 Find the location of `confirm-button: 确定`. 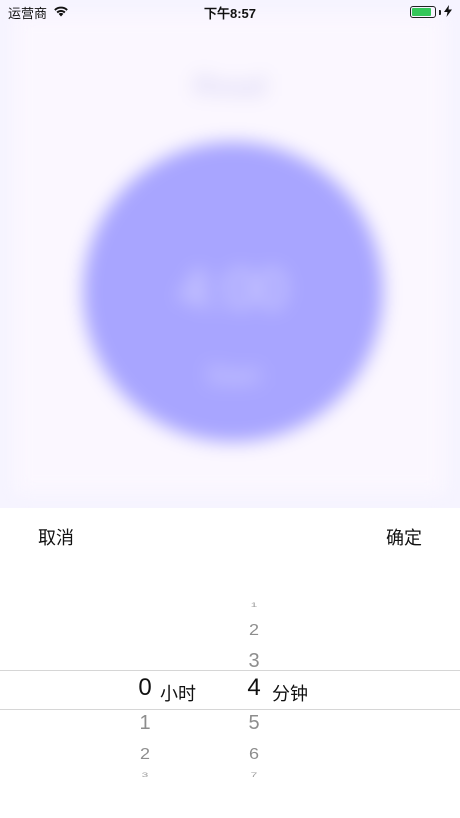

confirm-button: 确定 is located at coordinates (404, 537).